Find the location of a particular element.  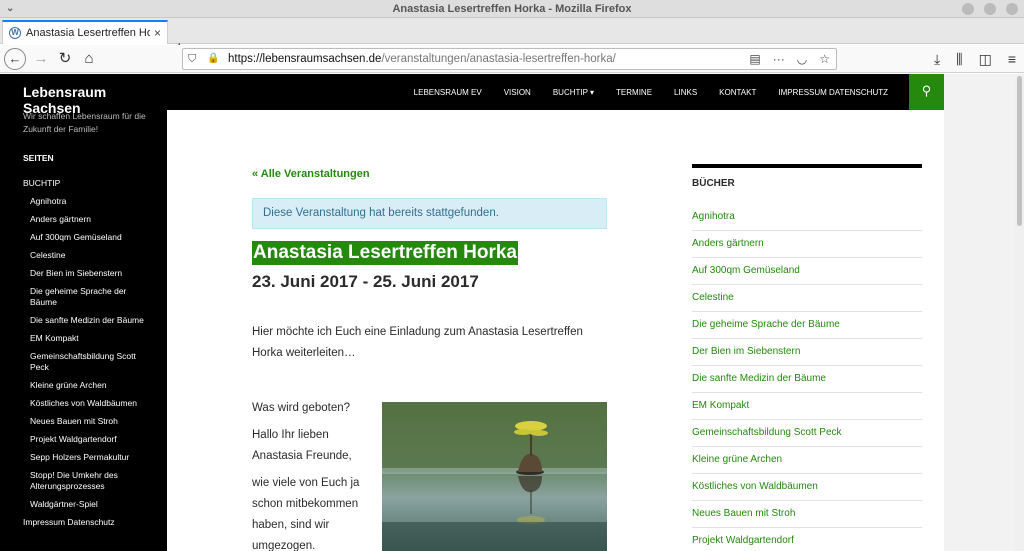

reload-button: ↻ is located at coordinates (65, 59).